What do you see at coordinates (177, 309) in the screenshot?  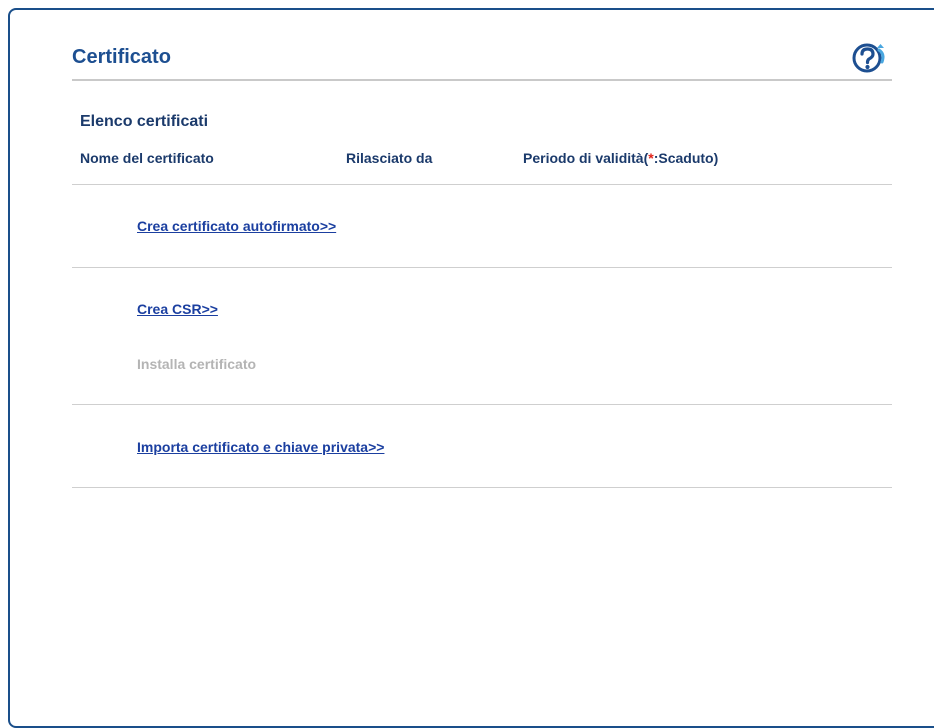 I see `create-csr-link: Crea CSR>>` at bounding box center [177, 309].